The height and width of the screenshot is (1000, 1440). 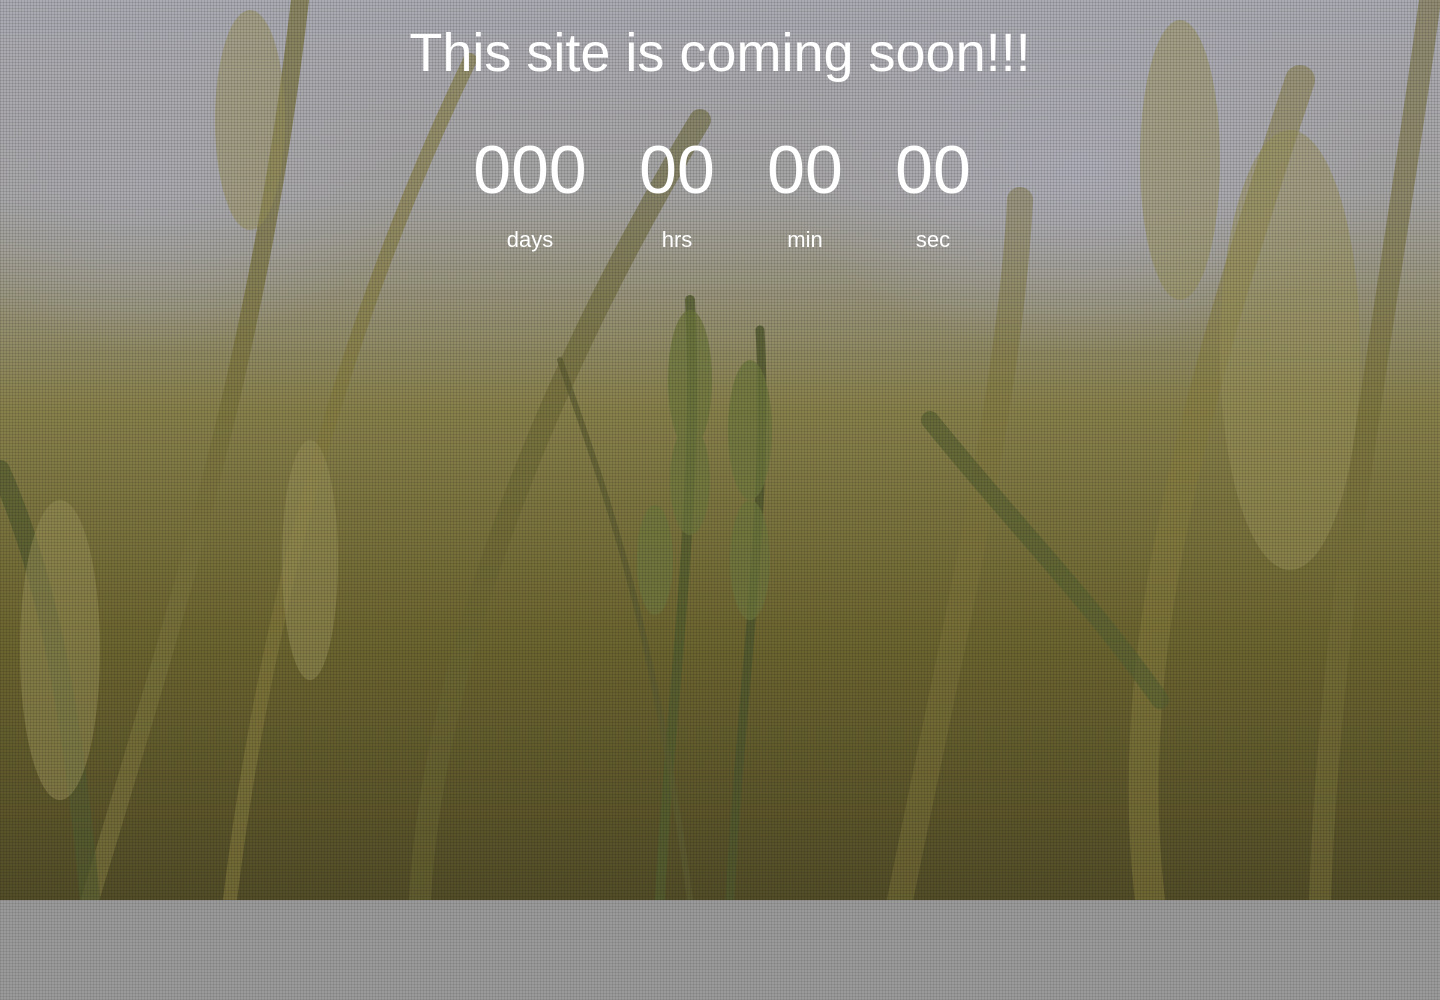 I want to click on countdown-hours: 00 hrs, so click(x=677, y=192).